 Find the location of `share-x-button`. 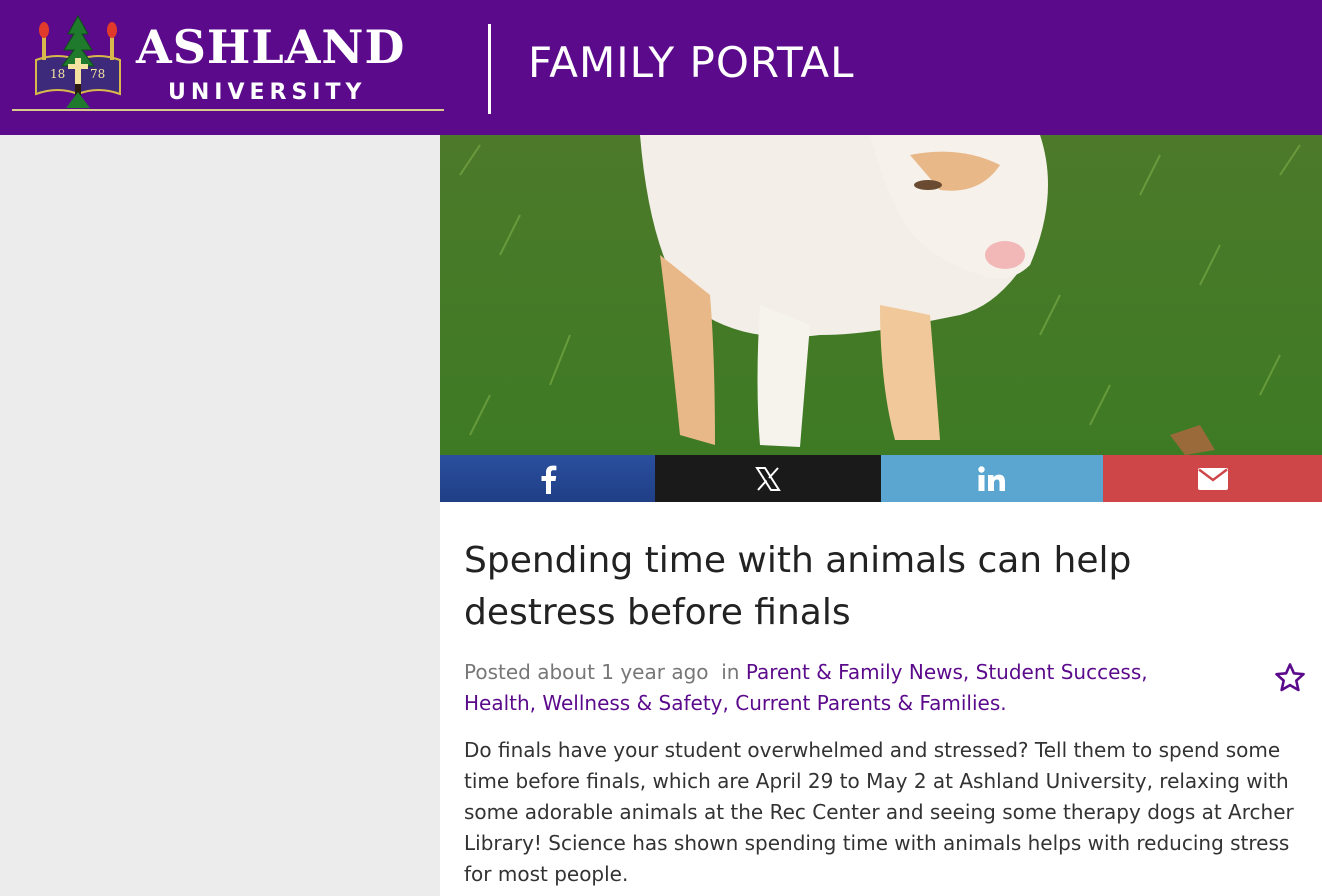

share-x-button is located at coordinates (768, 478).